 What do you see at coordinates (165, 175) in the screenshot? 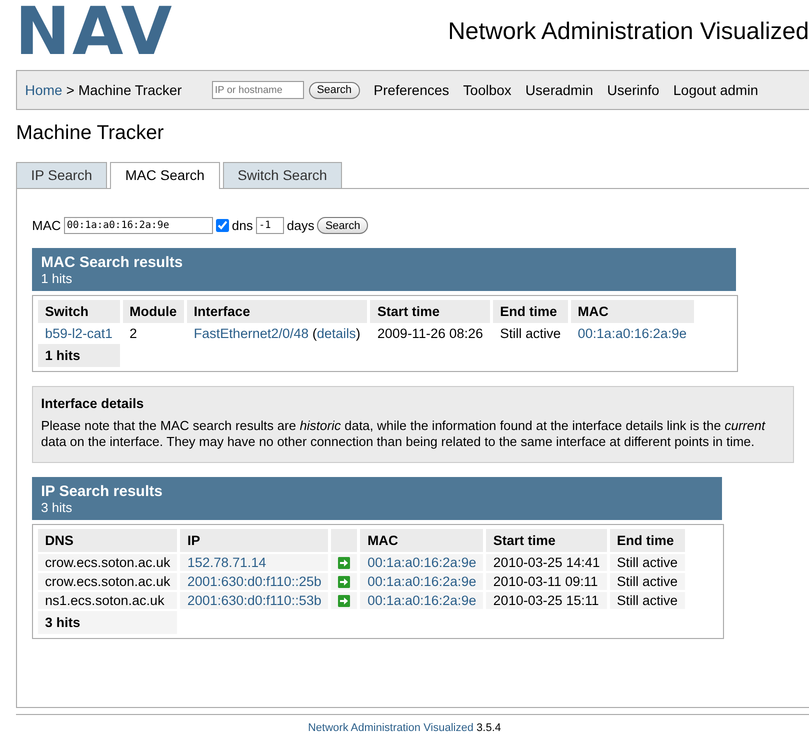
I see `tab: MAC Search` at bounding box center [165, 175].